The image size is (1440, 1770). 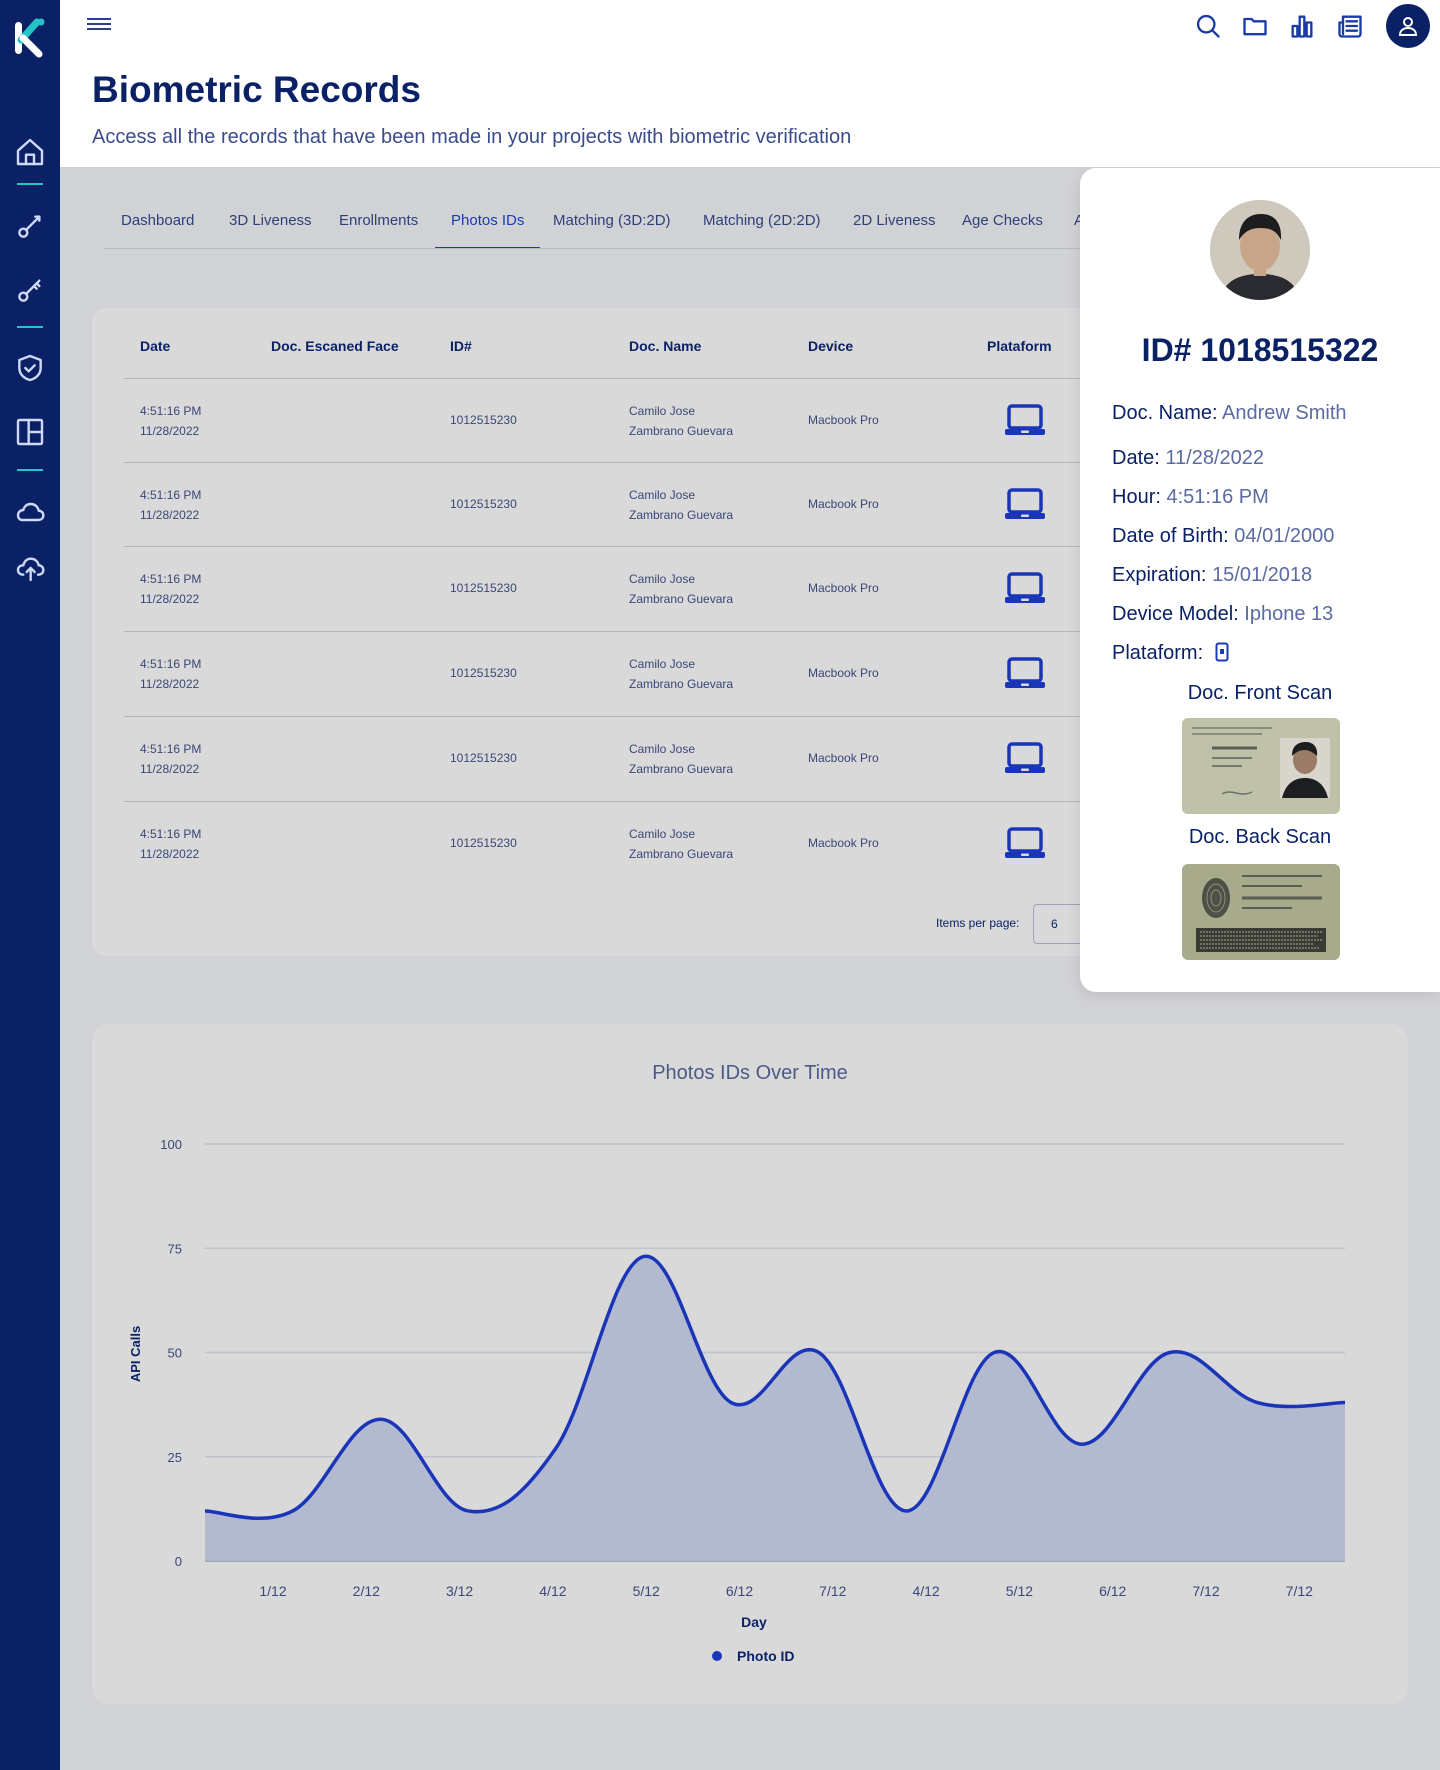 I want to click on tab-2d-liveness: 2D Liveness, so click(x=894, y=229).